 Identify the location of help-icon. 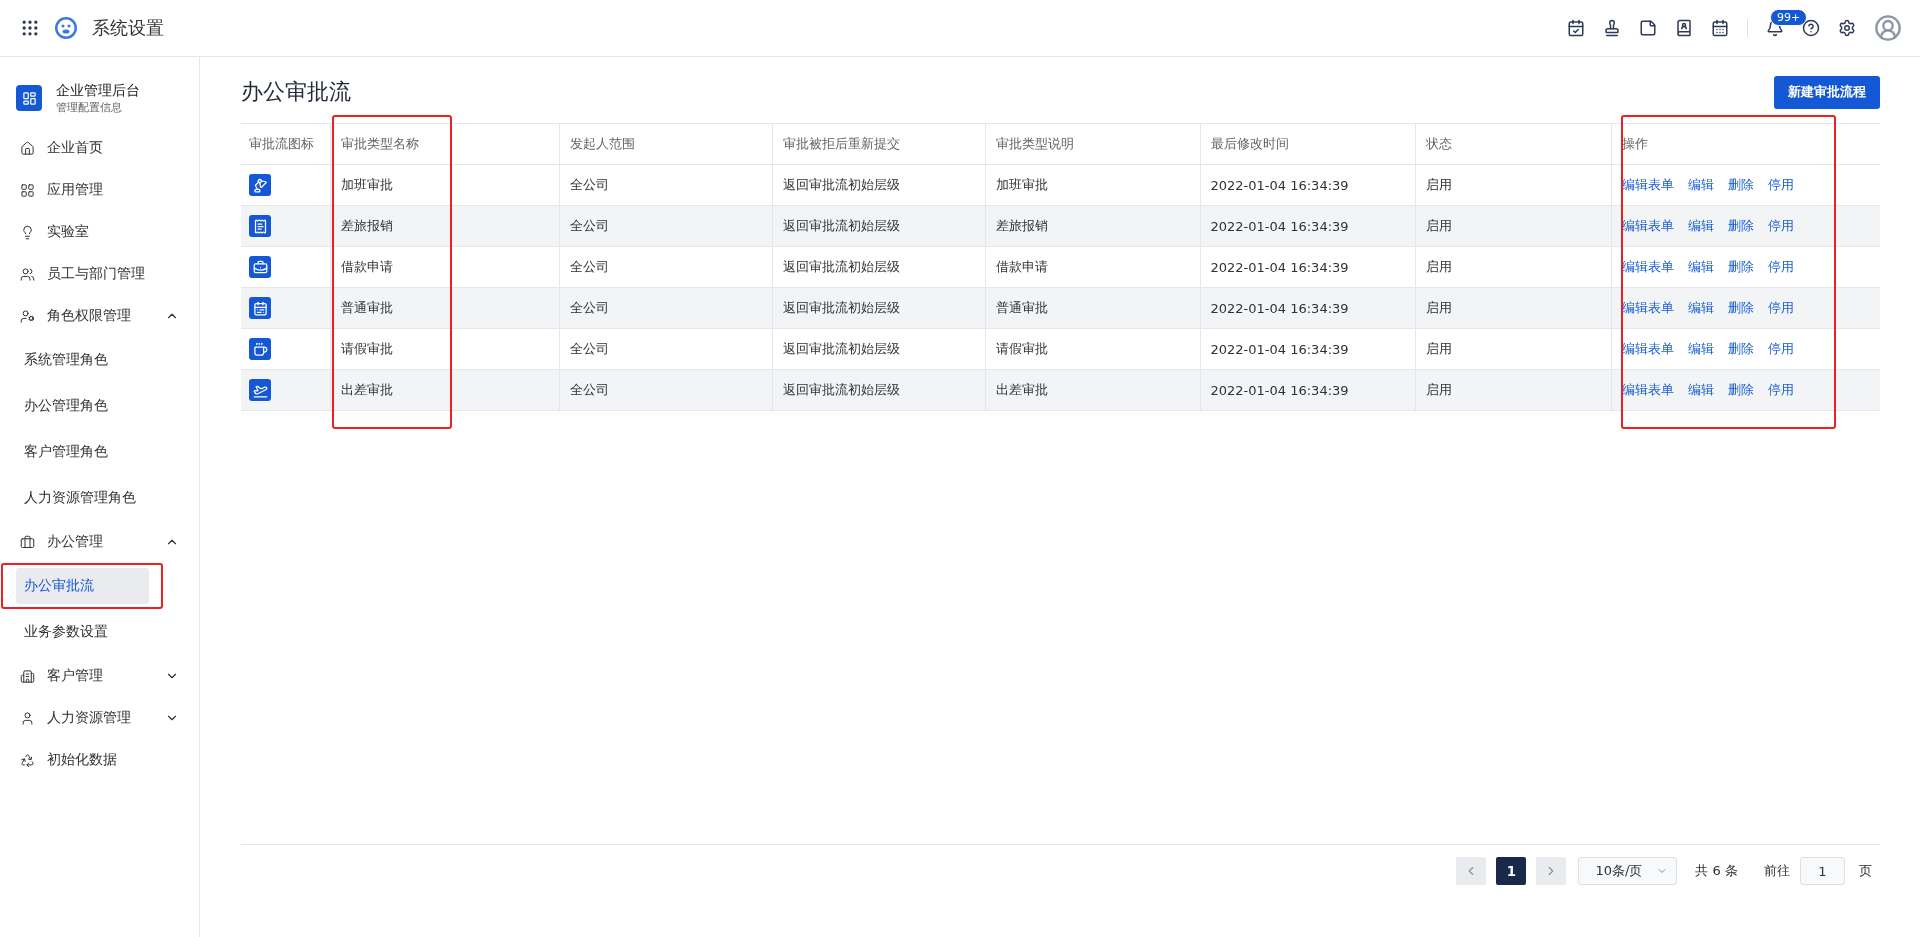
(1811, 28).